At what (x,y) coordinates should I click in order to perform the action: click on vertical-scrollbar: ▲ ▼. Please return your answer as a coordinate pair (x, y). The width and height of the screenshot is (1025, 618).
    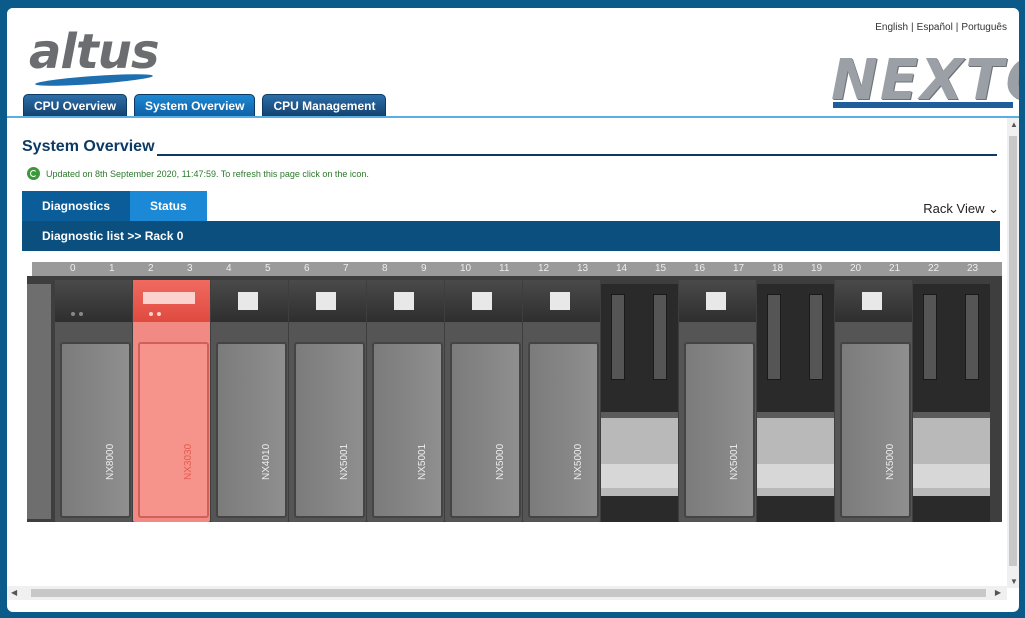
    Looking at the image, I should click on (1013, 353).